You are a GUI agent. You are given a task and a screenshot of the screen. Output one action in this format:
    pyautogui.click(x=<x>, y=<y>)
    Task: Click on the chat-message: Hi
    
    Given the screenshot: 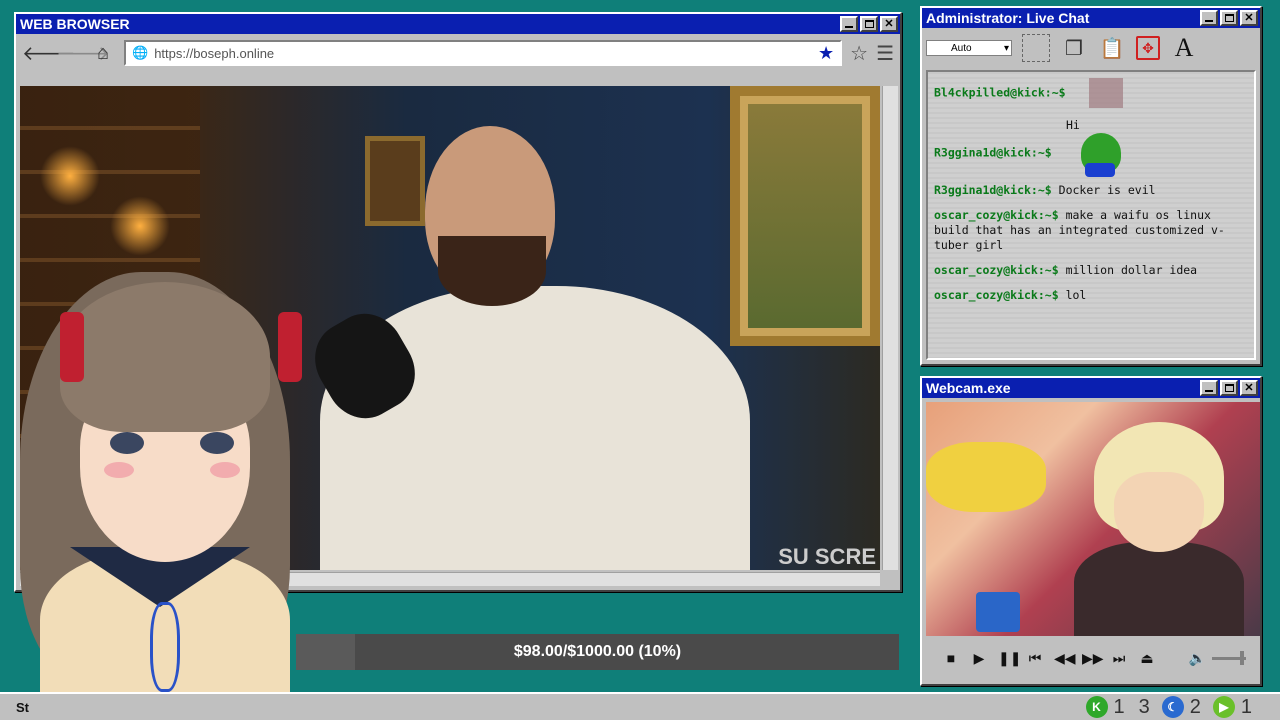 What is the action you would take?
    pyautogui.click(x=1157, y=125)
    